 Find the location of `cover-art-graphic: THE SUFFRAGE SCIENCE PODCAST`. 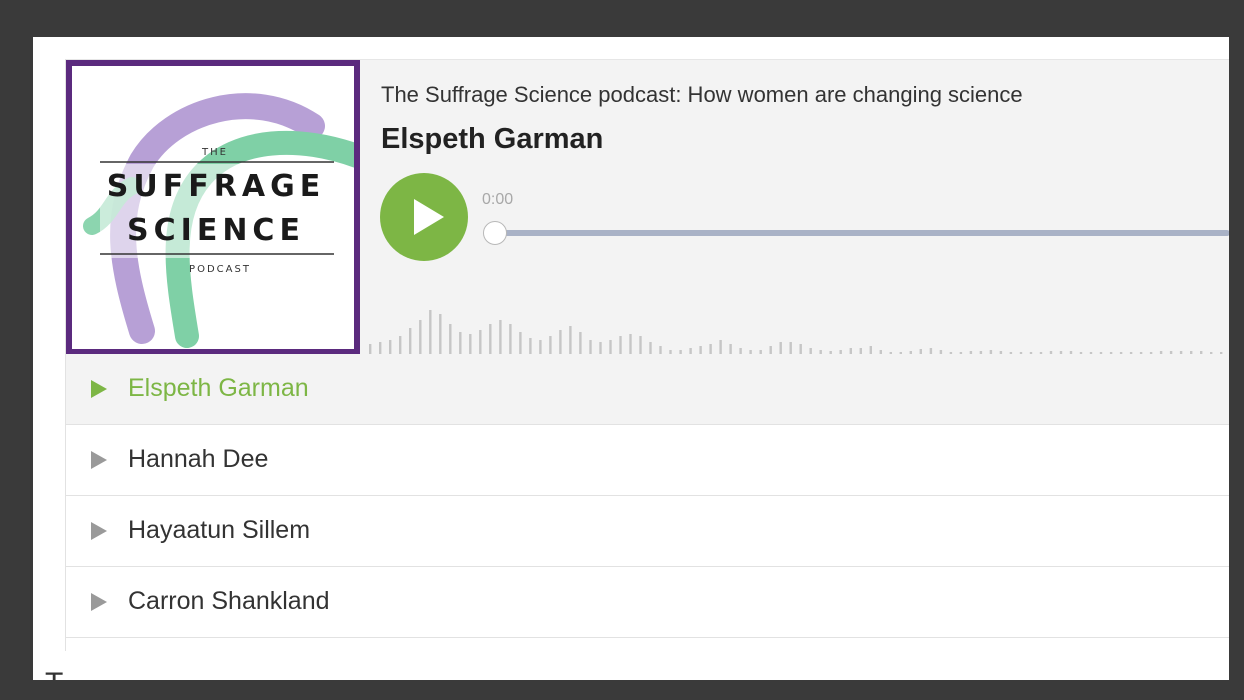

cover-art-graphic: THE SUFFRAGE SCIENCE PODCAST is located at coordinates (218, 220).